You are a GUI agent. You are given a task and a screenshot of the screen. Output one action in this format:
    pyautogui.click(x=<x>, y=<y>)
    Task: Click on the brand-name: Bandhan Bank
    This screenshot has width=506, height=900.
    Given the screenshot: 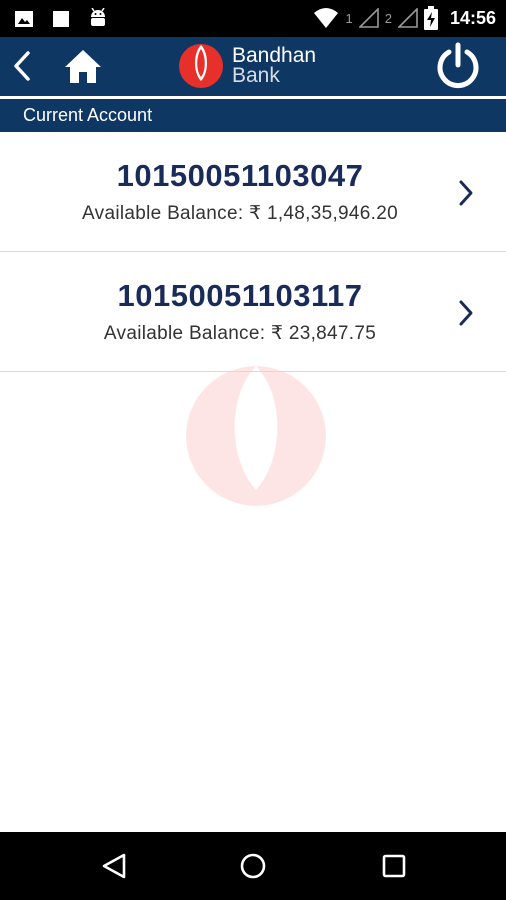 What is the action you would take?
    pyautogui.click(x=274, y=65)
    